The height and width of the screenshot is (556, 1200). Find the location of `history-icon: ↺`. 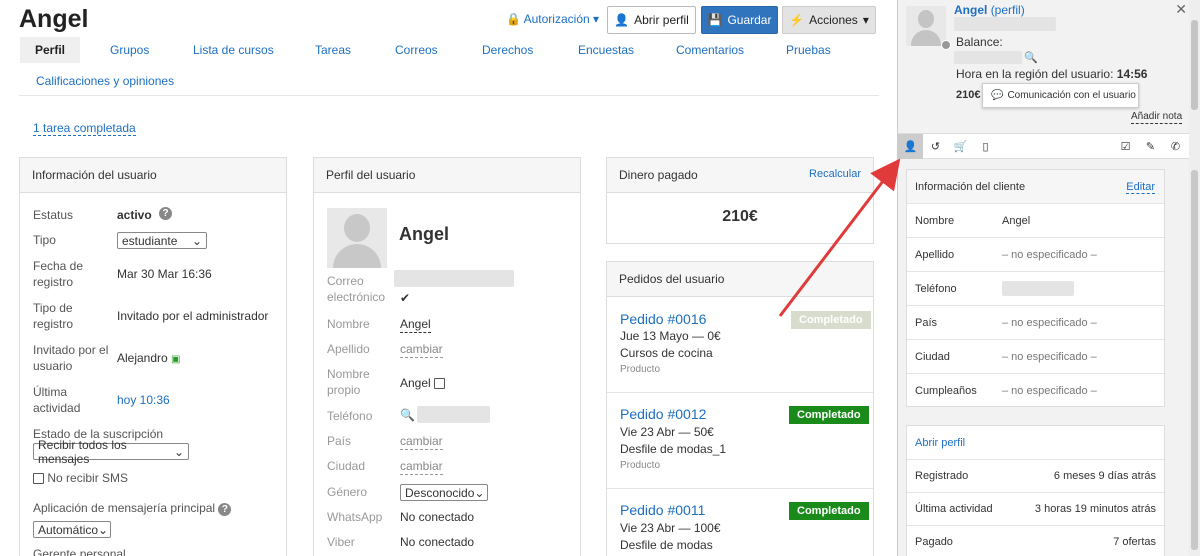

history-icon: ↺ is located at coordinates (935, 146).